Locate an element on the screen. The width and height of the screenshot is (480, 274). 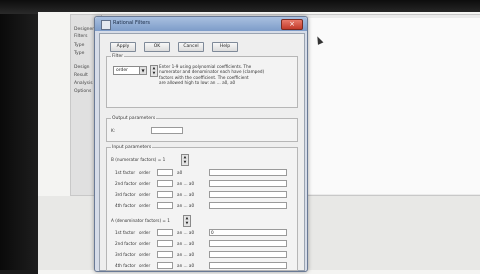
k-output-field is located at coordinates (167, 130).